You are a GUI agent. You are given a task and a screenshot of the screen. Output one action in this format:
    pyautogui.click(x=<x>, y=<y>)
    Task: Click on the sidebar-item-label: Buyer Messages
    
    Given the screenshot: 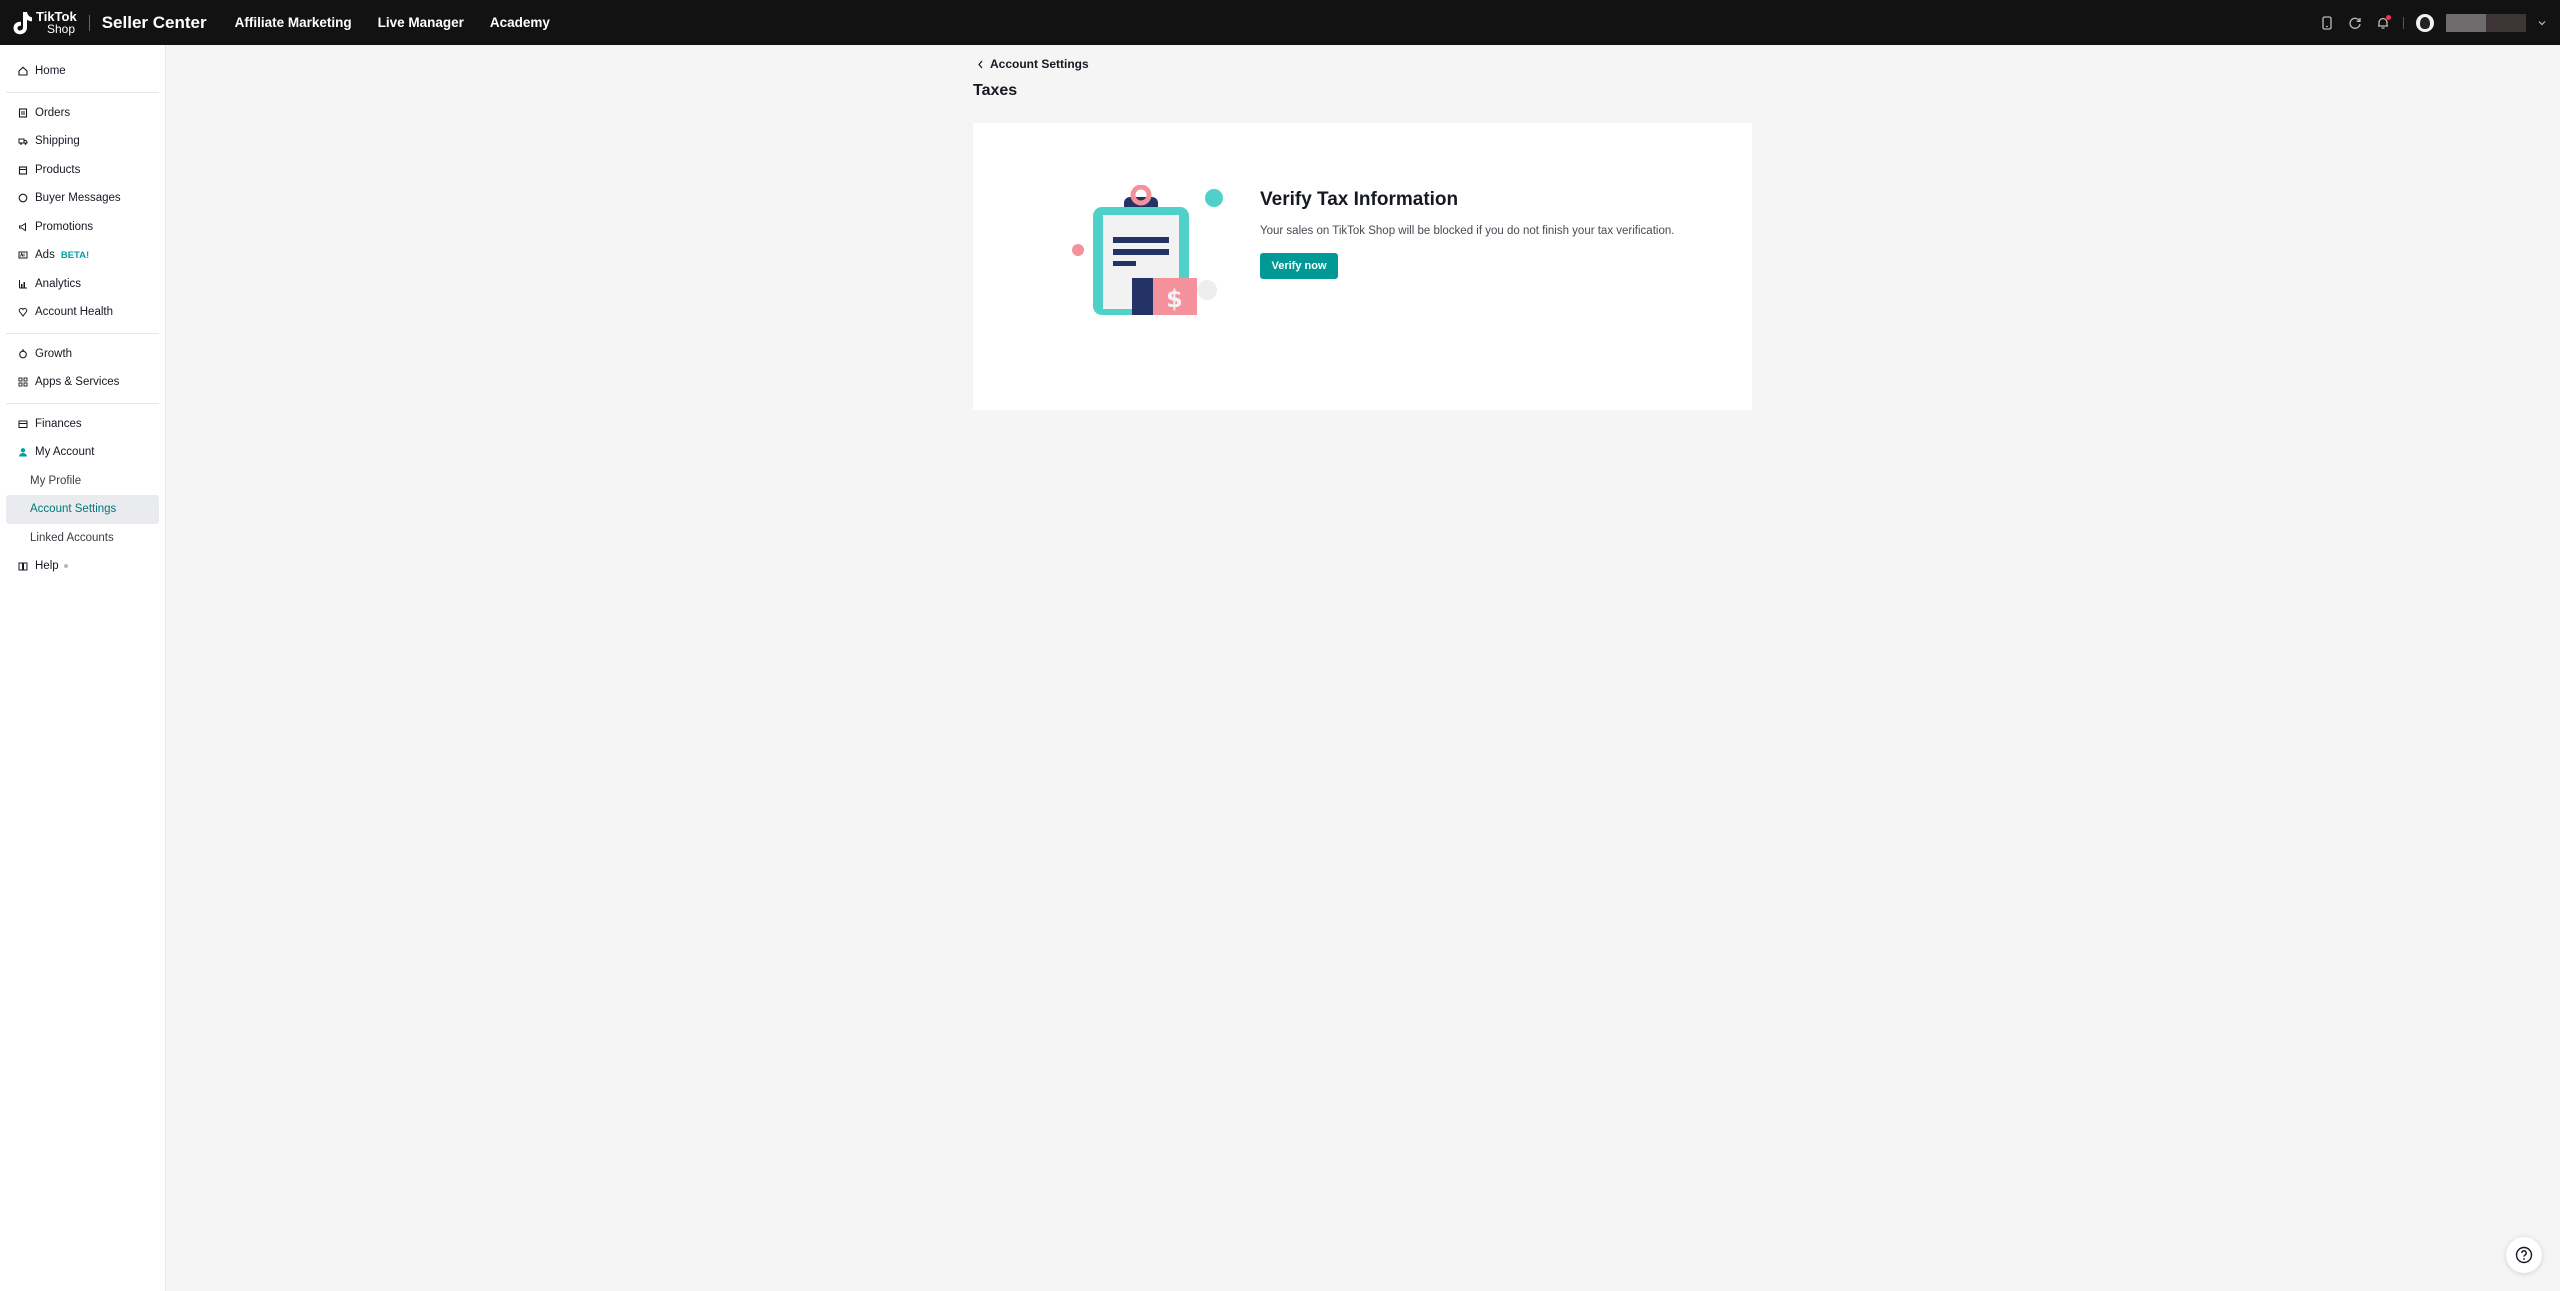 What is the action you would take?
    pyautogui.click(x=78, y=198)
    